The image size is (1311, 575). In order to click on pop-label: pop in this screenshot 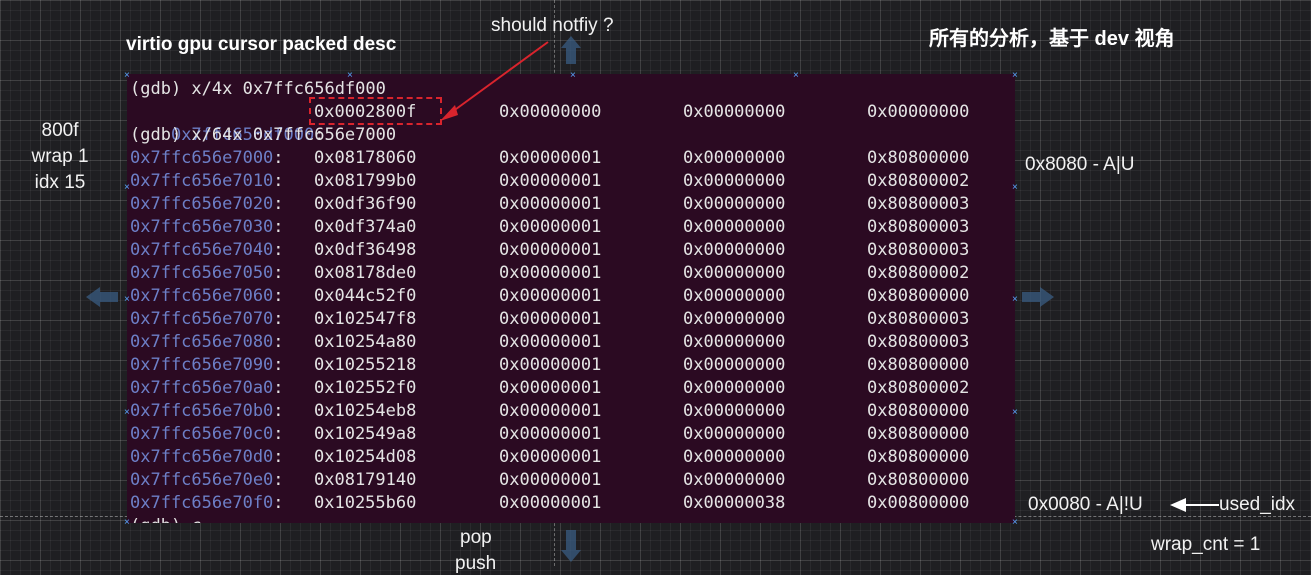, I will do `click(476, 537)`.